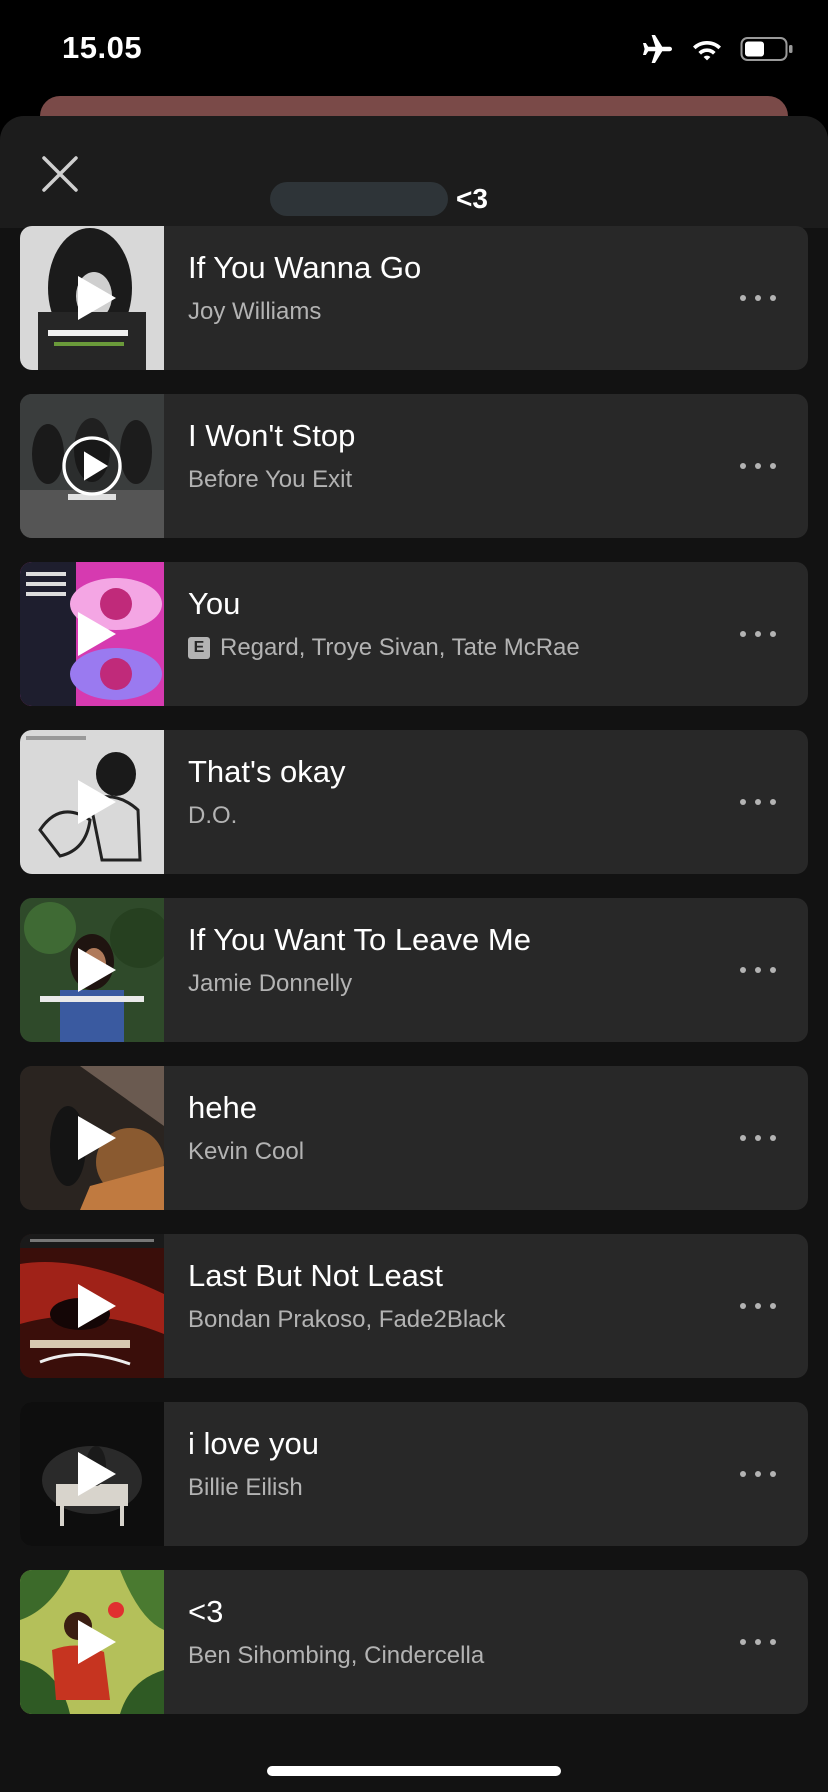 The height and width of the screenshot is (1792, 828). I want to click on track-row: If You Want To Leave Me Jamie Donnelly, so click(414, 970).